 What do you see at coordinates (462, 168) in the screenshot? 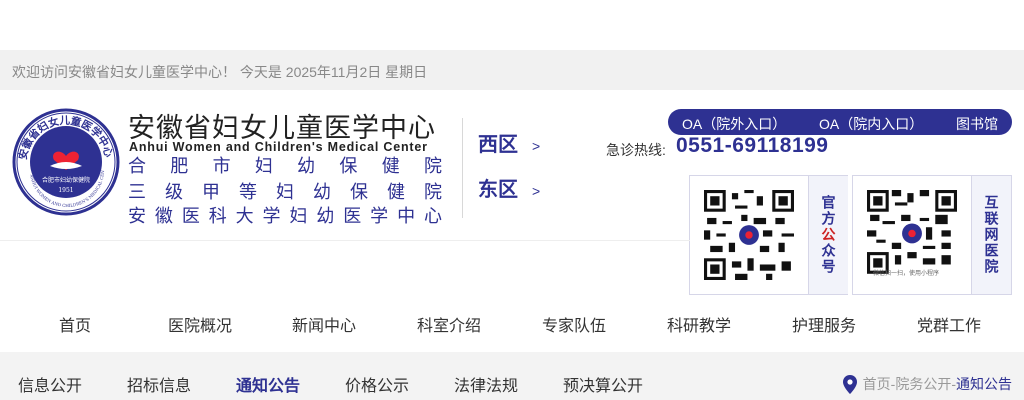
I see `header-divider` at bounding box center [462, 168].